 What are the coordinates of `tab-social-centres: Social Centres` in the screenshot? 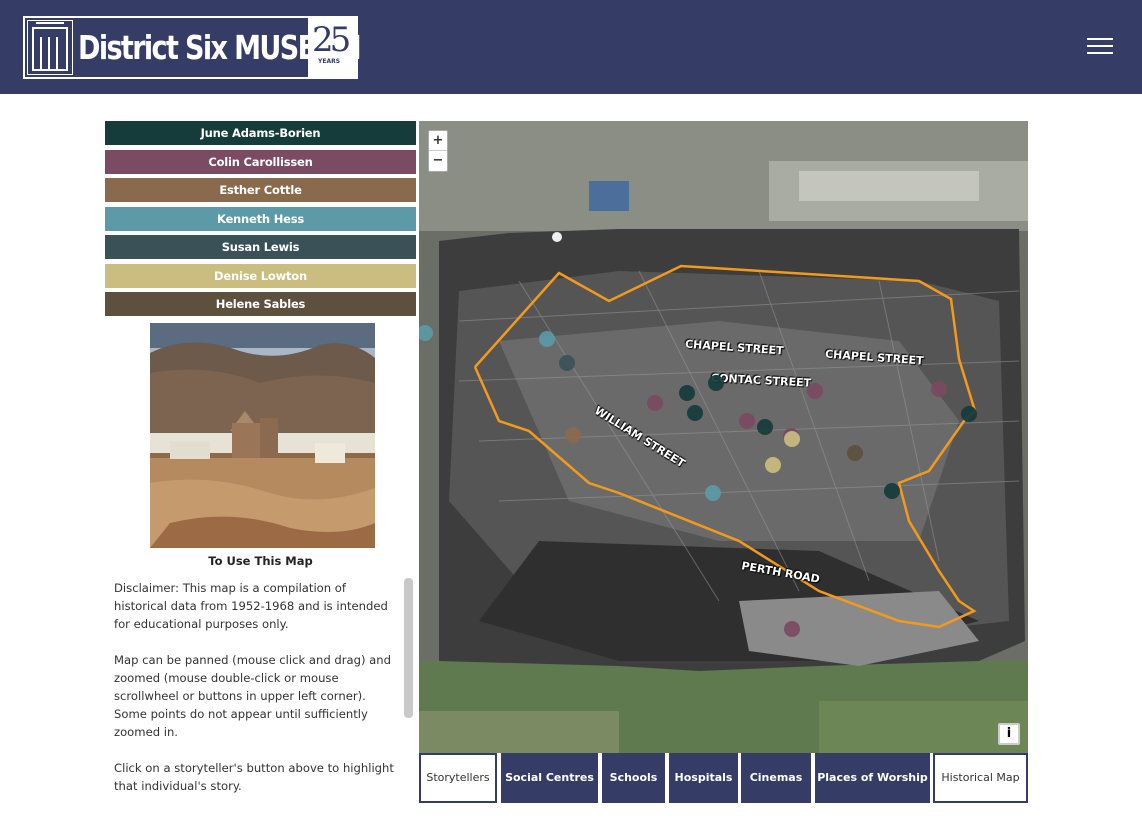 It's located at (549, 778).